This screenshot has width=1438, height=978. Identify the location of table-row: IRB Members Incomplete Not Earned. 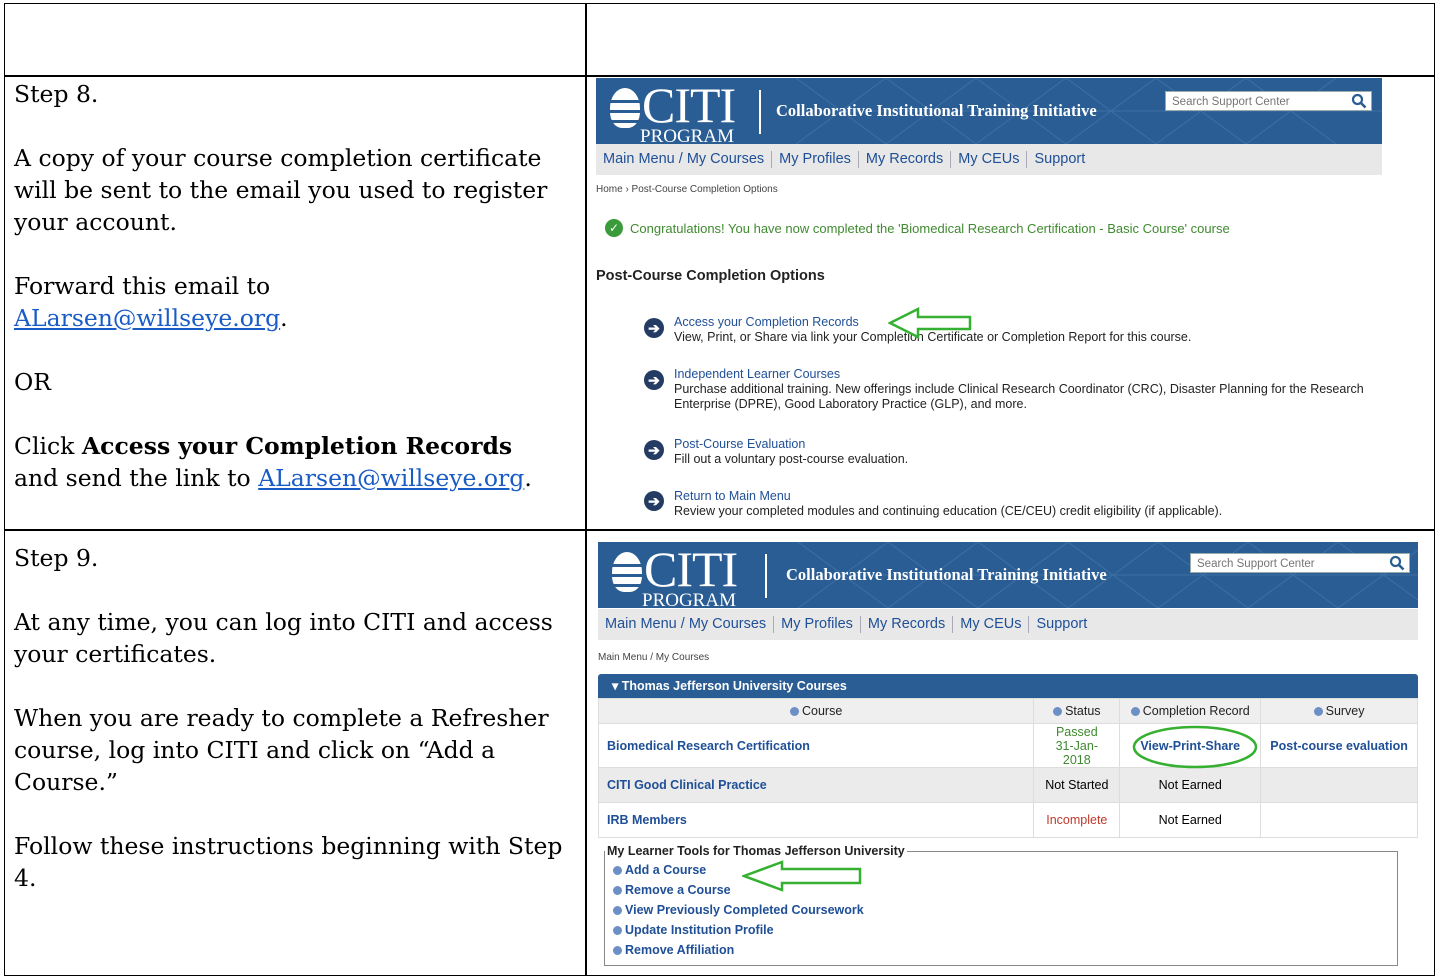
(1007, 820).